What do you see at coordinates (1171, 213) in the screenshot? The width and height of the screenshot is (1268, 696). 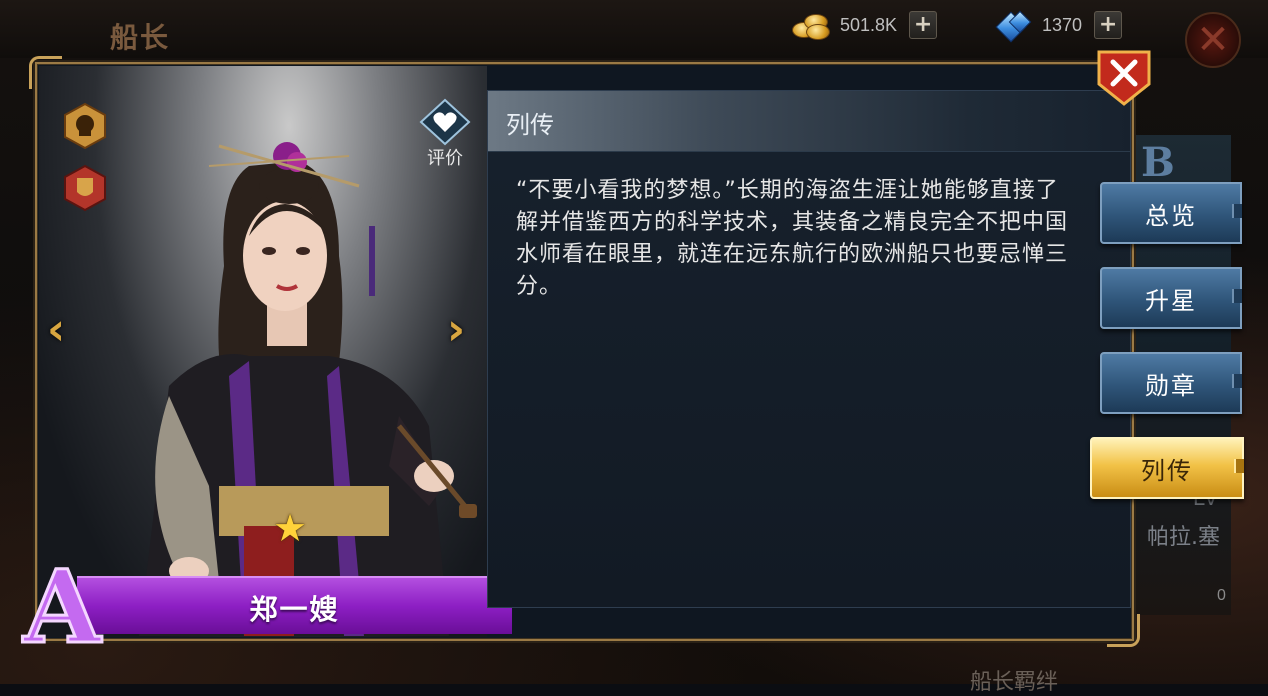 I see `tab-overview: 总览` at bounding box center [1171, 213].